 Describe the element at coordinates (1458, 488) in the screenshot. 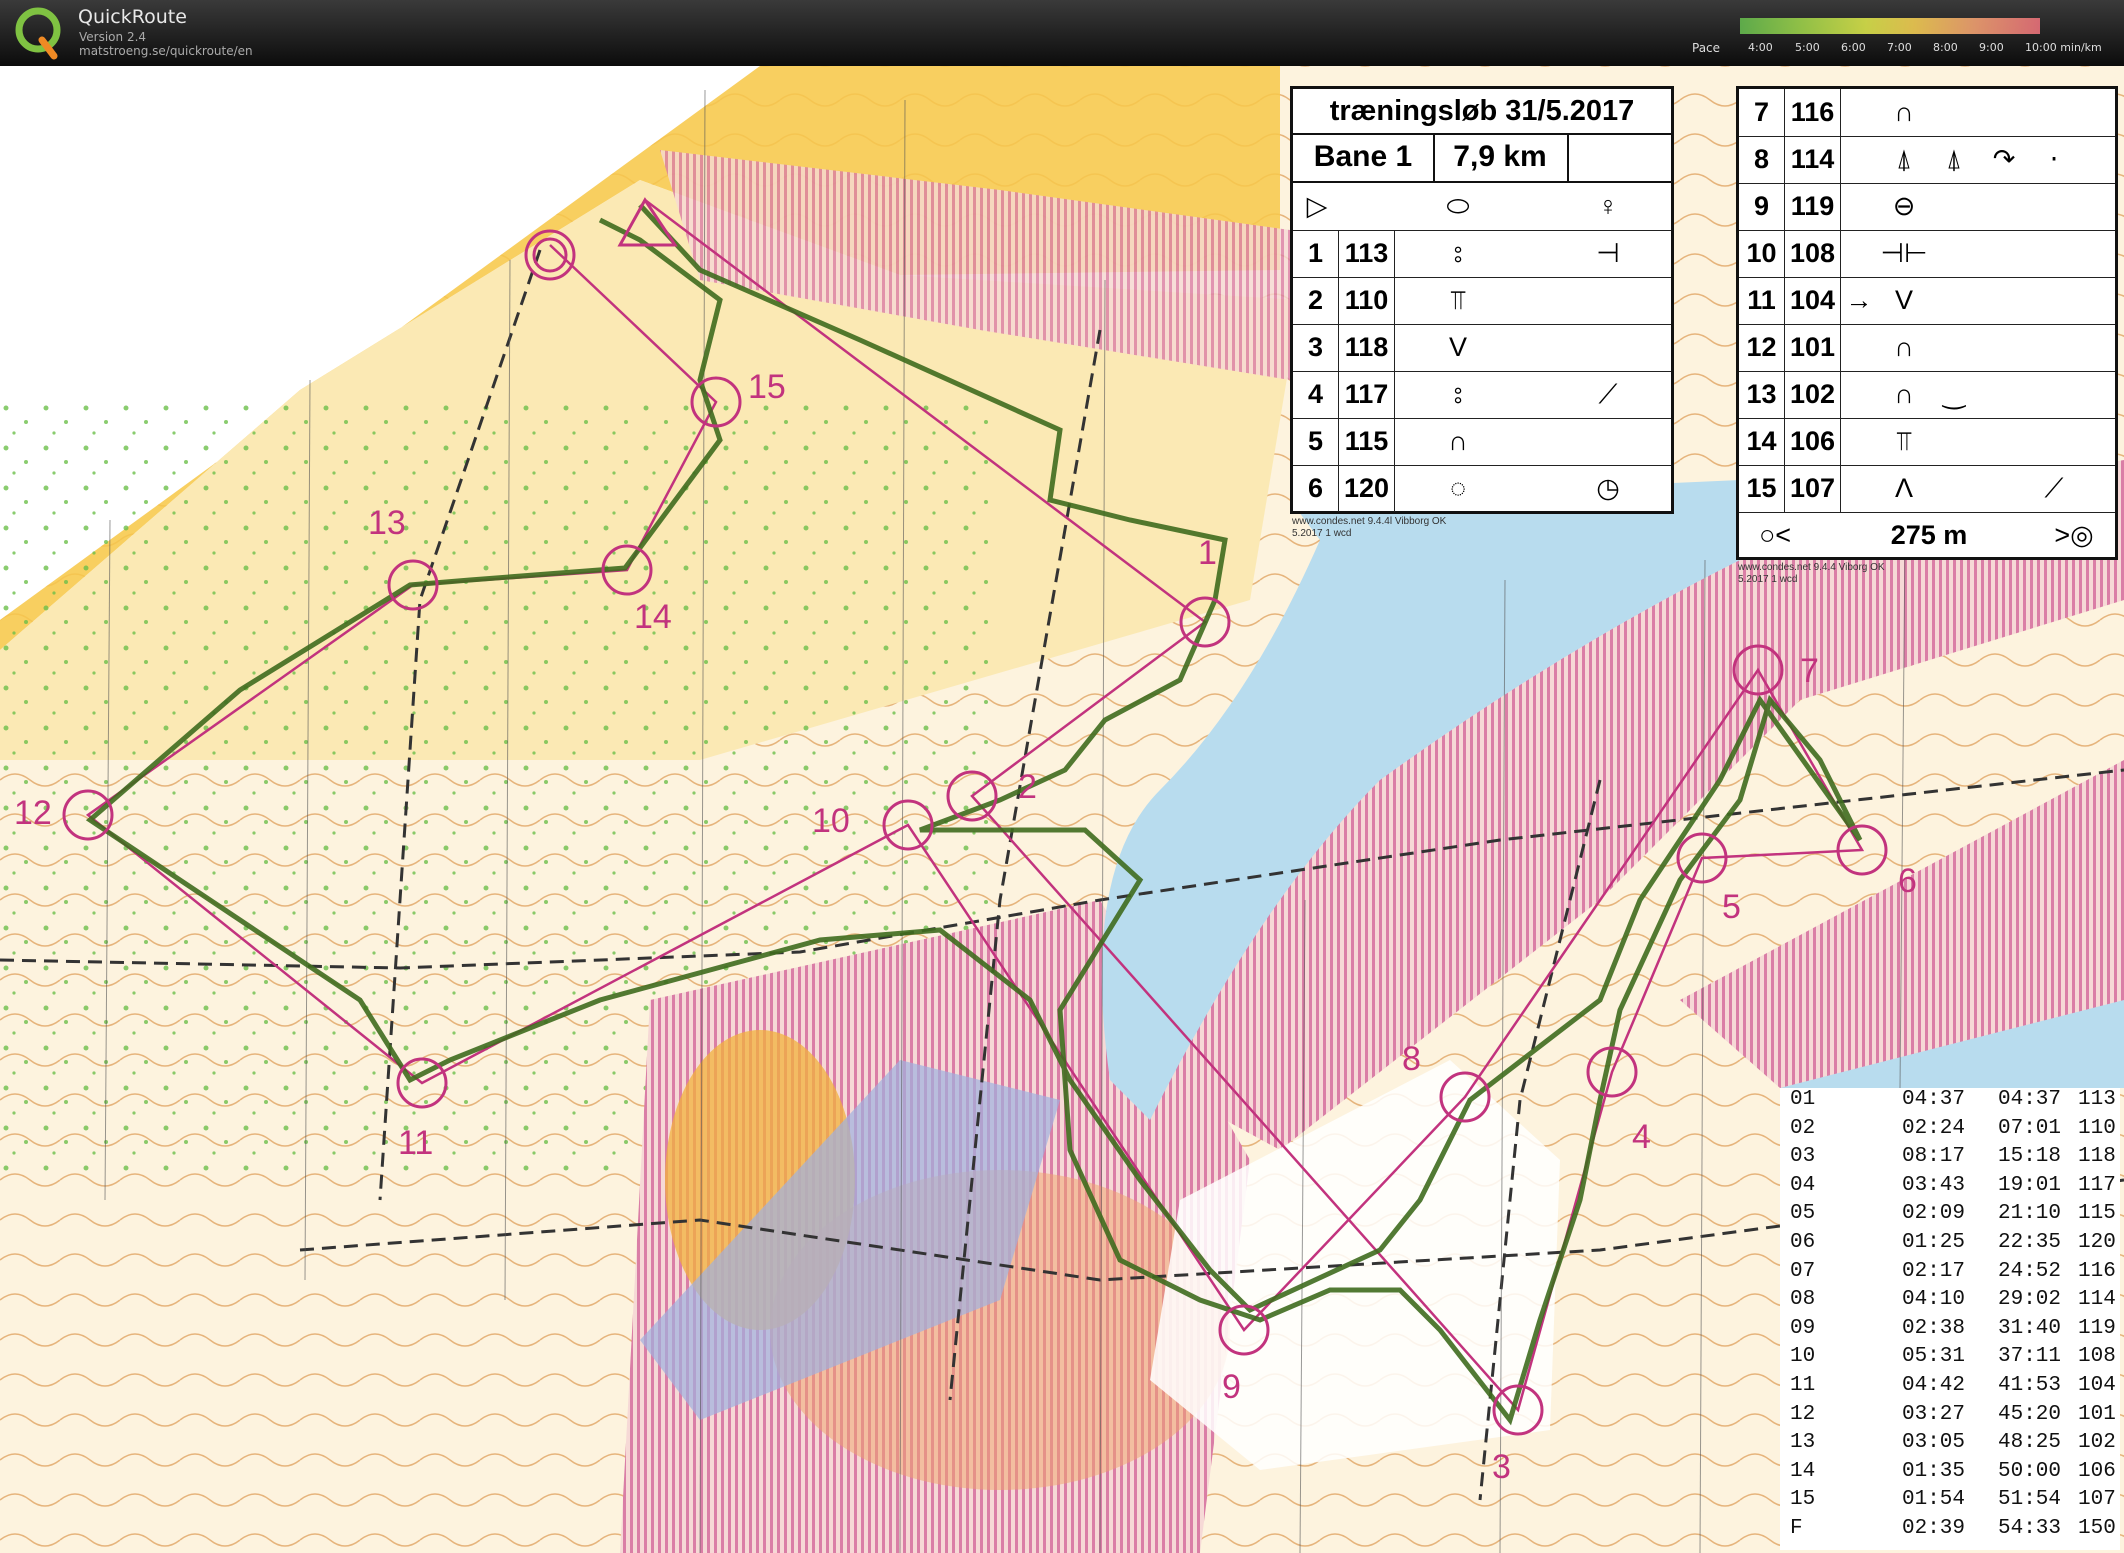

I see `depression-icon: ◌` at that location.